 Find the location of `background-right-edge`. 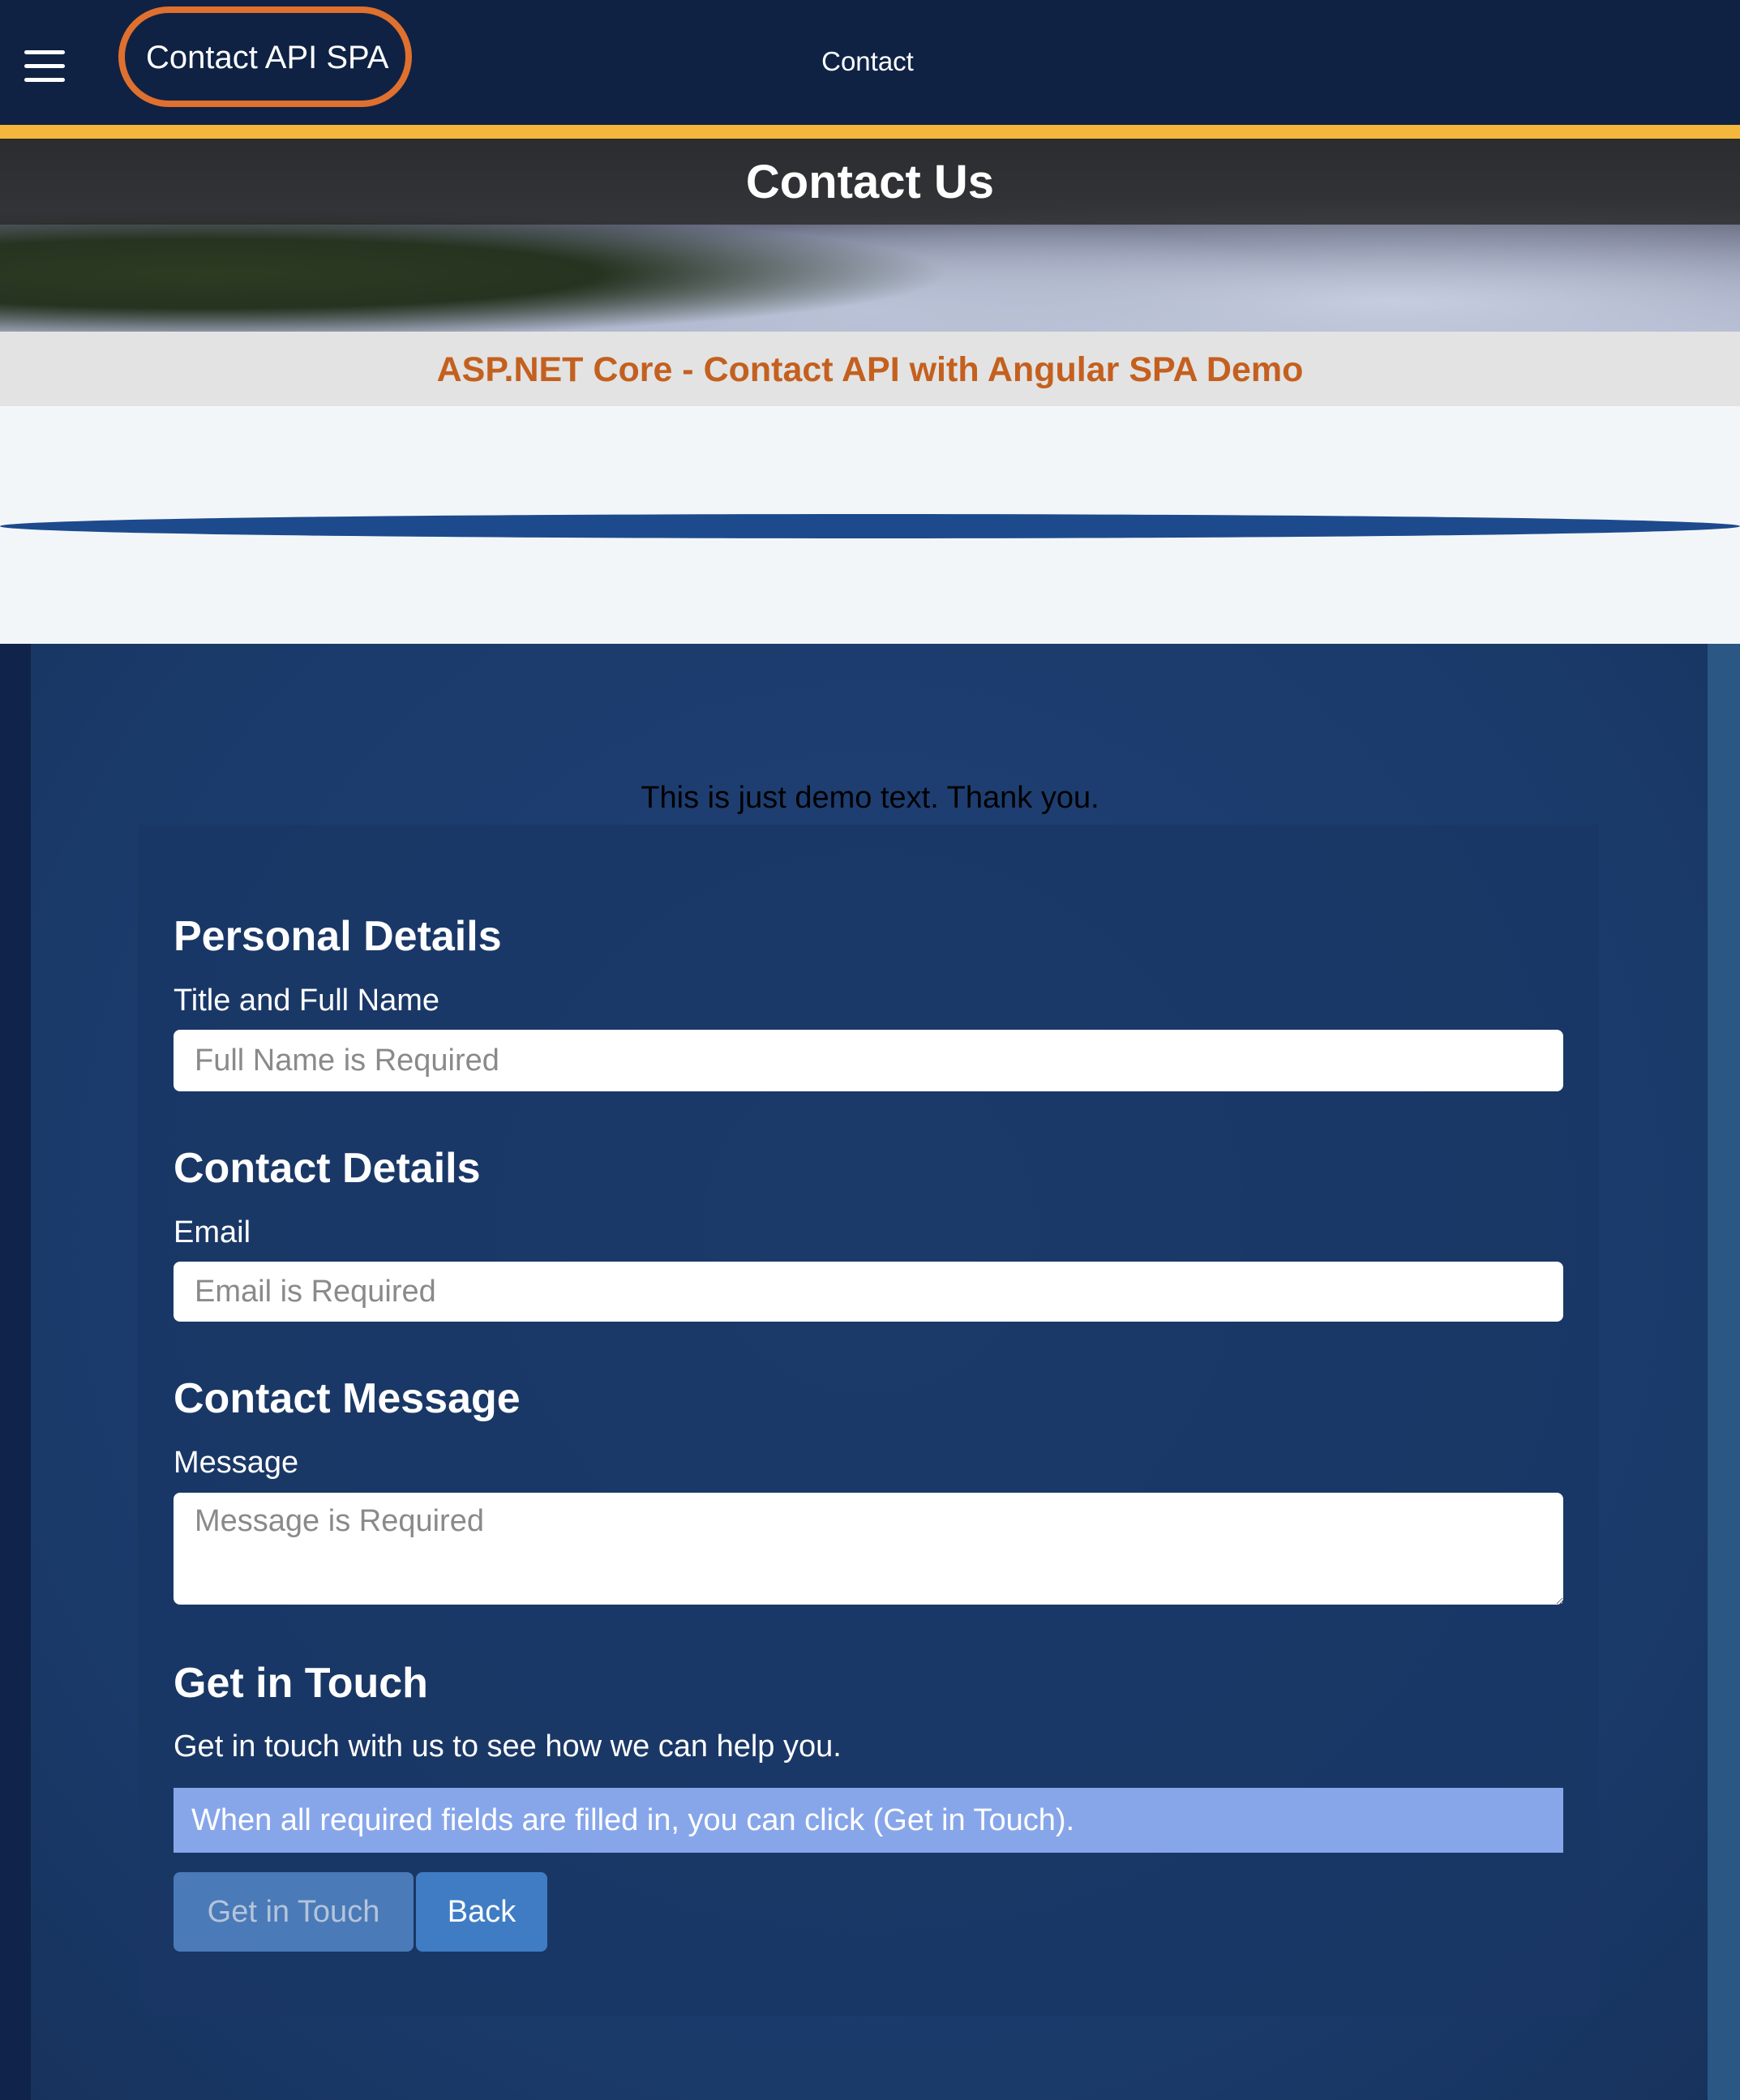

background-right-edge is located at coordinates (1724, 1372).